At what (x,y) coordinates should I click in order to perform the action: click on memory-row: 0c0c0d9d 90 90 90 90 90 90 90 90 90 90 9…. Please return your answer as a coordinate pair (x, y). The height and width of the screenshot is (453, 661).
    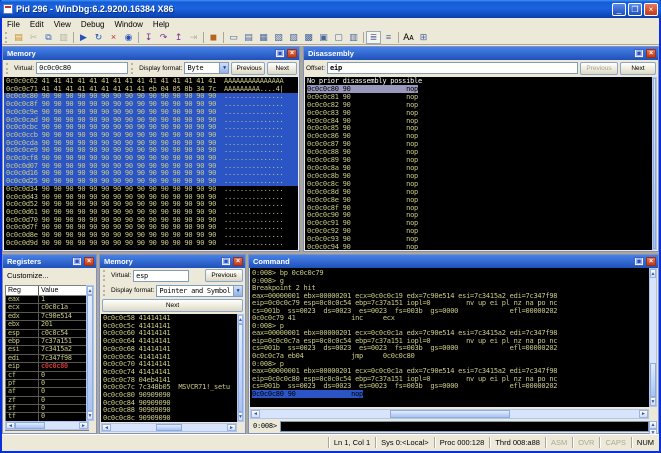
    Looking at the image, I should click on (151, 243).